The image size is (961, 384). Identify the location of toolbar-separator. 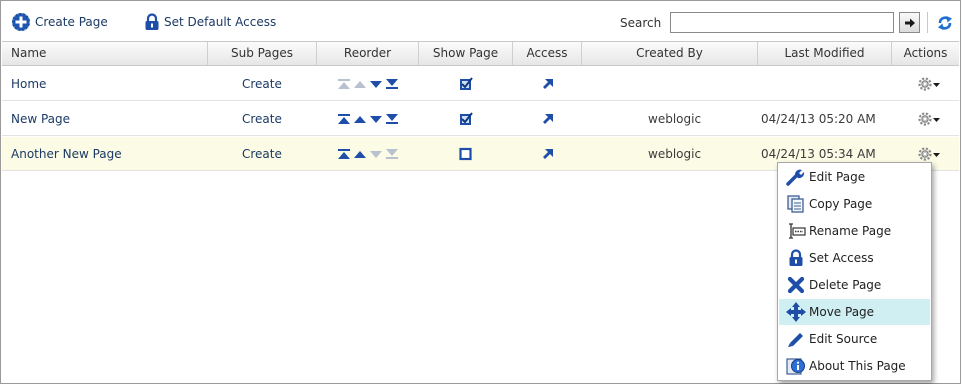
(927, 22).